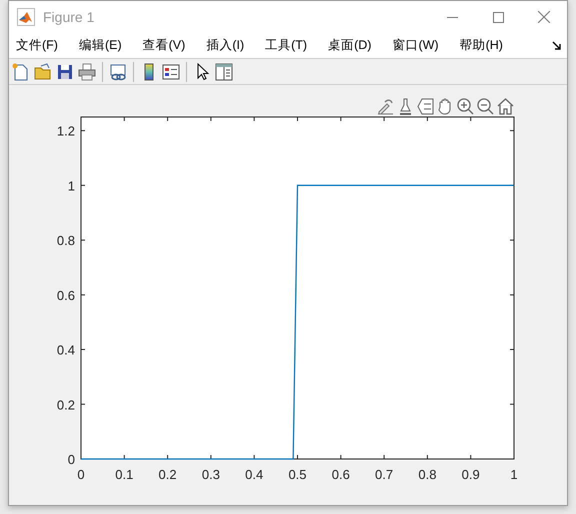 This screenshot has height=514, width=576. Describe the element at coordinates (419, 45) in the screenshot. I see `menu-item: 窗口(W)` at that location.